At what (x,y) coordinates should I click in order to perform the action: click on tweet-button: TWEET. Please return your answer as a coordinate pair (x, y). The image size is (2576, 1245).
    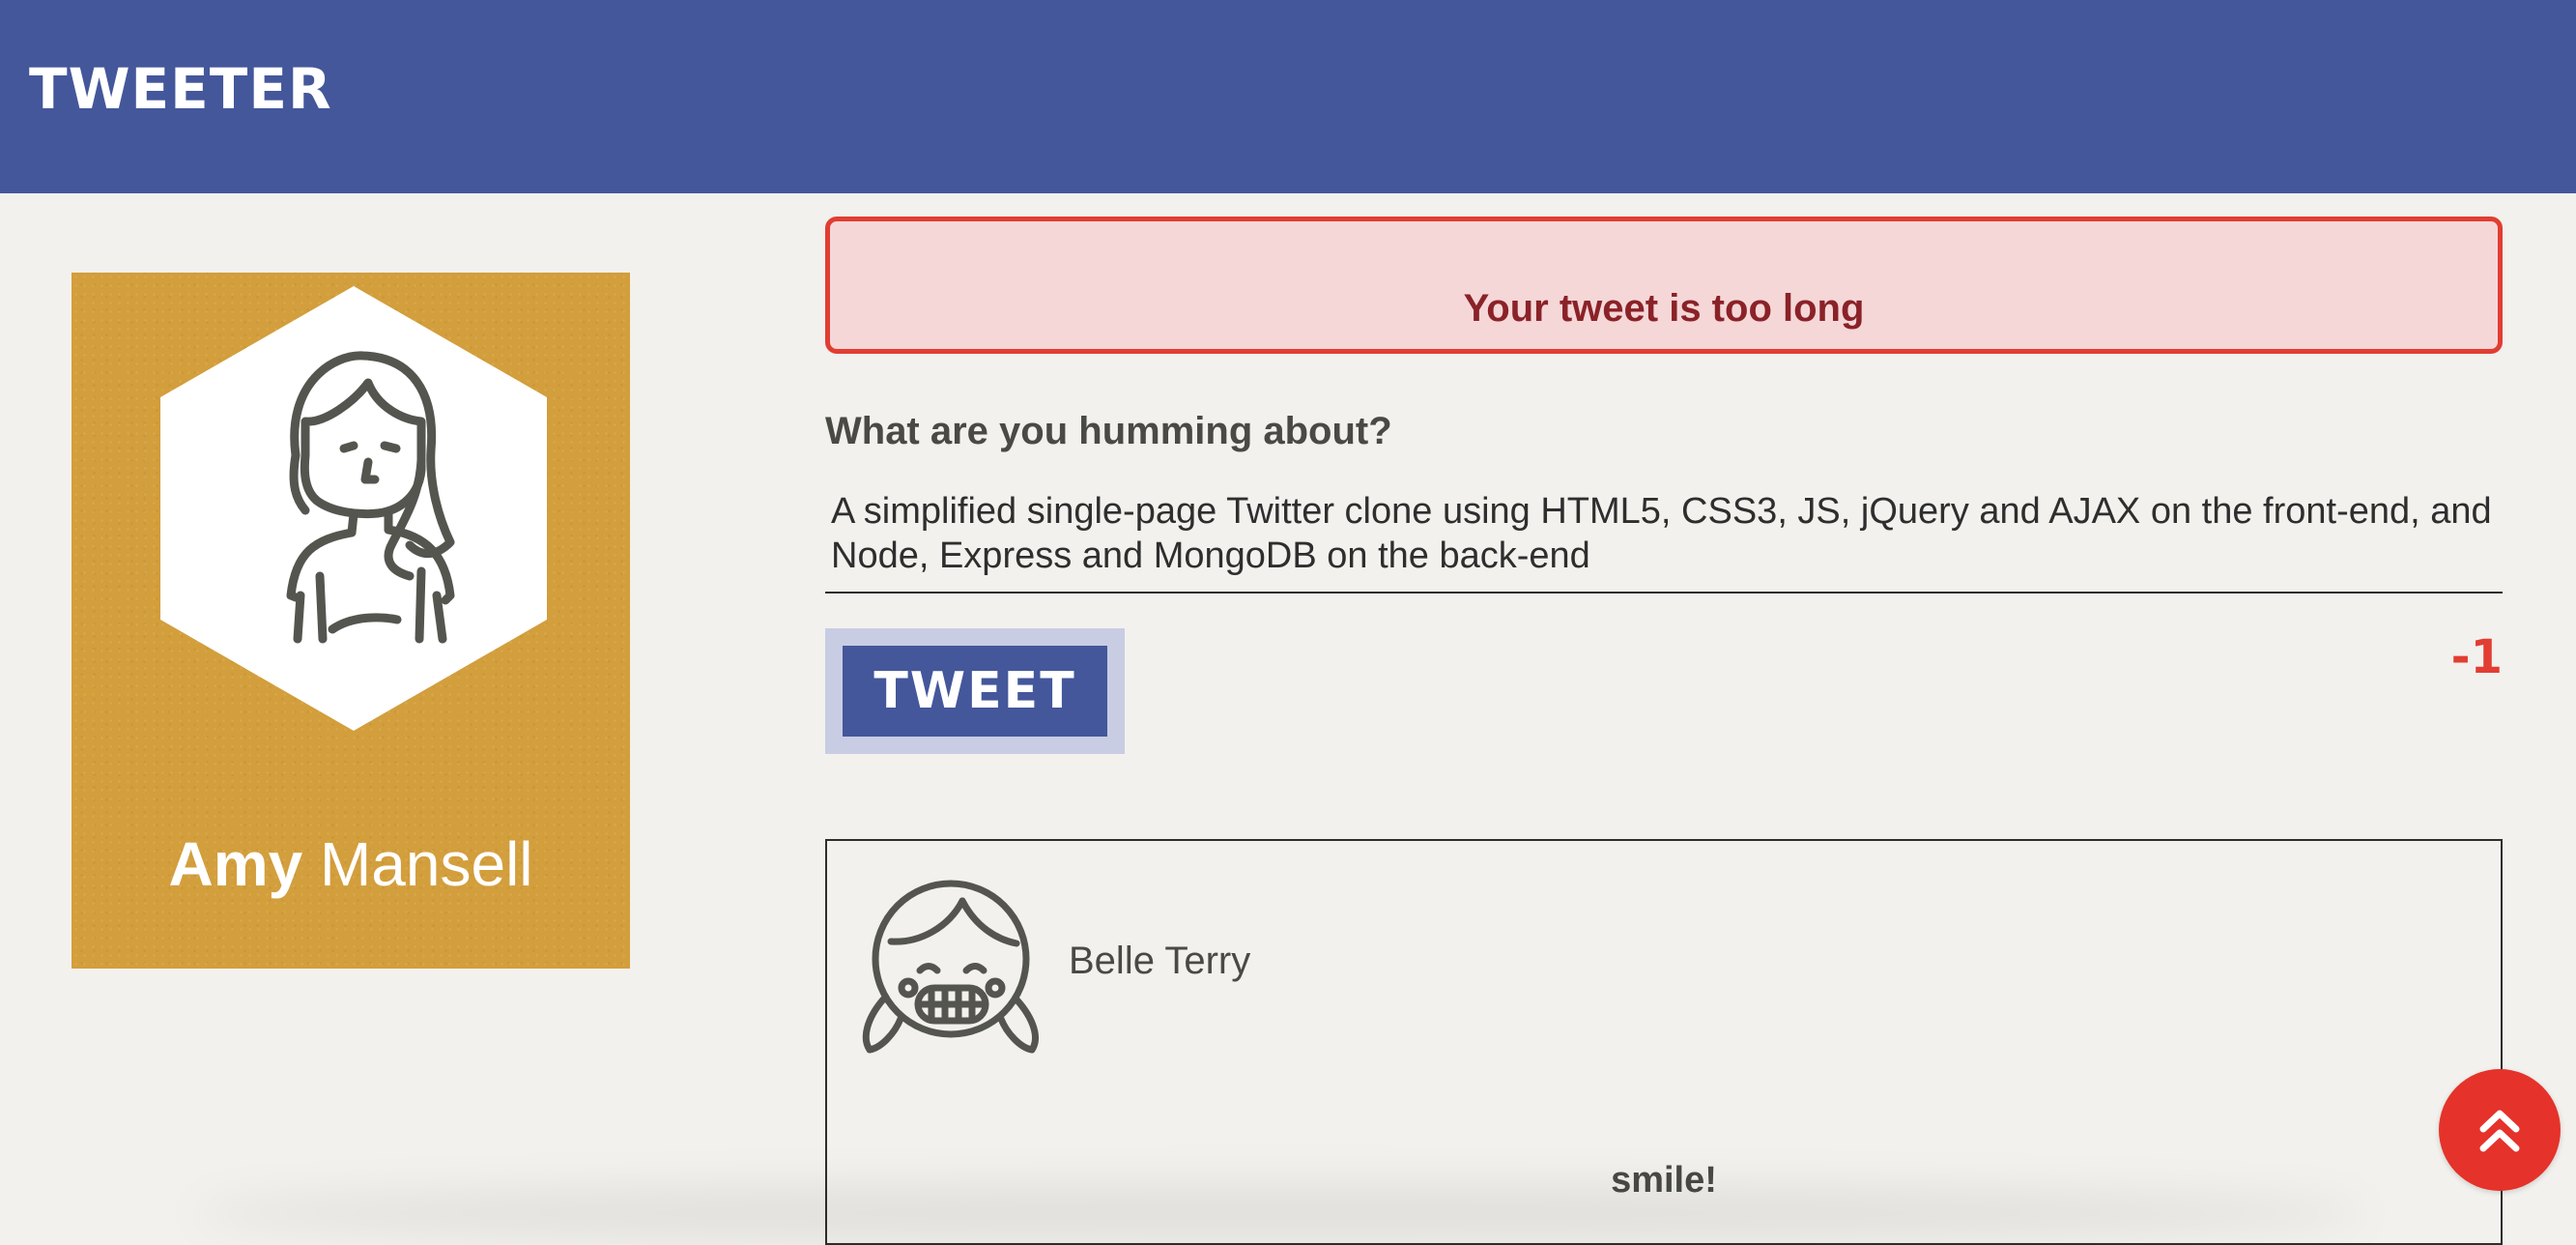
    Looking at the image, I should click on (975, 691).